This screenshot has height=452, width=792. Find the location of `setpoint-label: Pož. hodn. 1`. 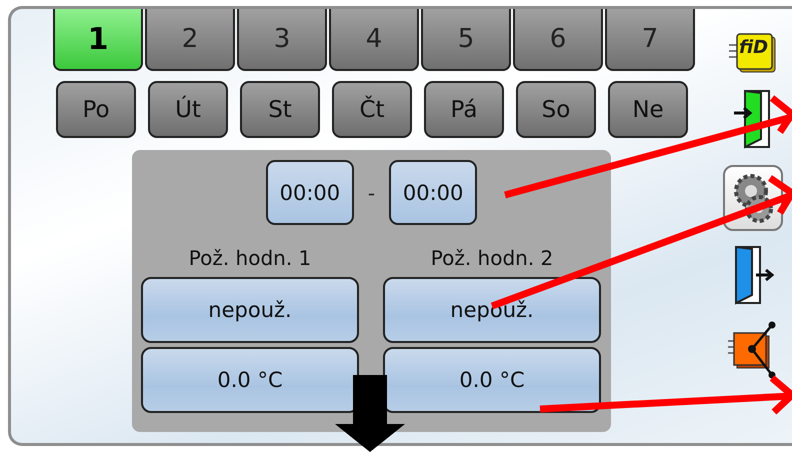

setpoint-label: Pož. hodn. 1 is located at coordinates (250, 258).